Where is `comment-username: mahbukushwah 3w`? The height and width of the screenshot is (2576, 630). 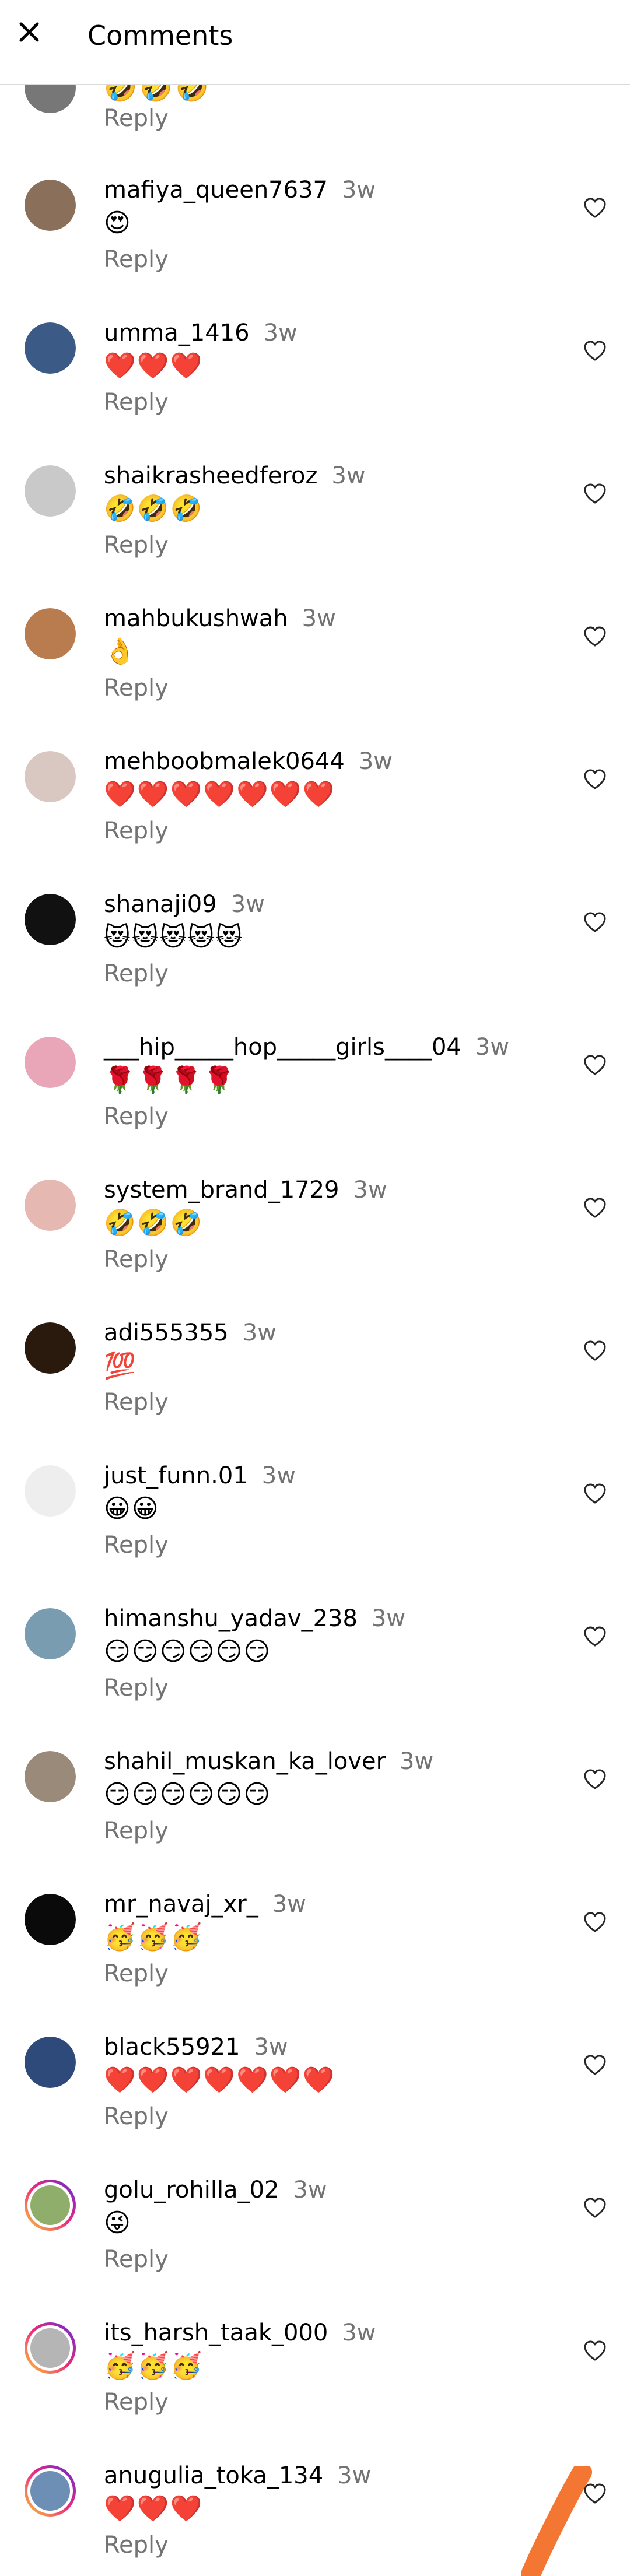 comment-username: mahbukushwah 3w is located at coordinates (220, 618).